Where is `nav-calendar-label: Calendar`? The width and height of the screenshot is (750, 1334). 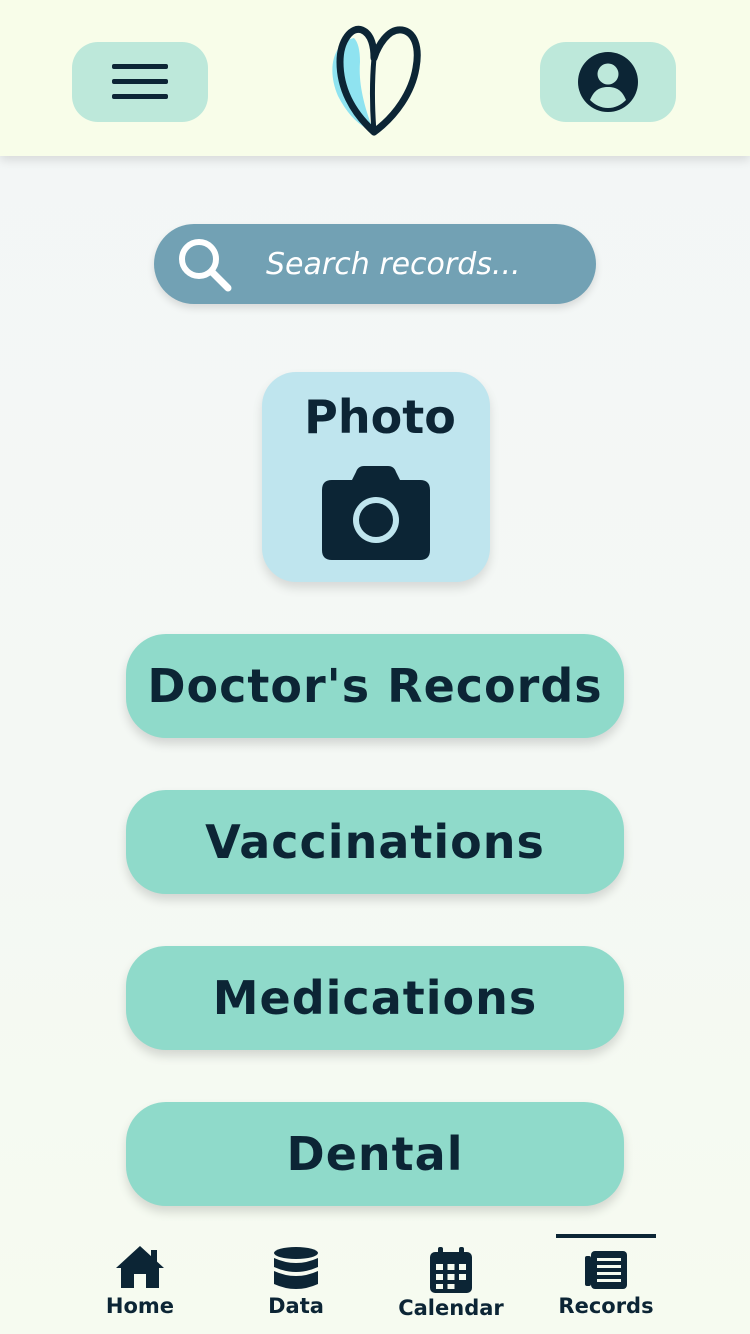 nav-calendar-label: Calendar is located at coordinates (451, 1308).